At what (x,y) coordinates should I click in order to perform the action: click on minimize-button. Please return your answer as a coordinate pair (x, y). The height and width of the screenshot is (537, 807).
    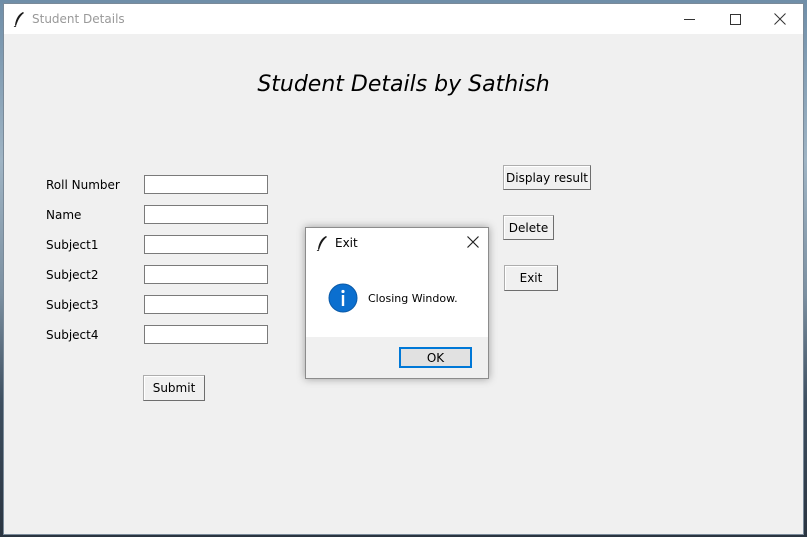
    Looking at the image, I should click on (689, 19).